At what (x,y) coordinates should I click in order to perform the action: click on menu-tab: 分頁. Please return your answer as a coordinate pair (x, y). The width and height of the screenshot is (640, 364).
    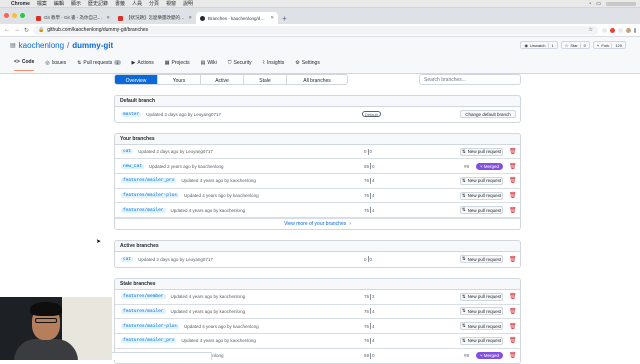
    Looking at the image, I should click on (154, 3).